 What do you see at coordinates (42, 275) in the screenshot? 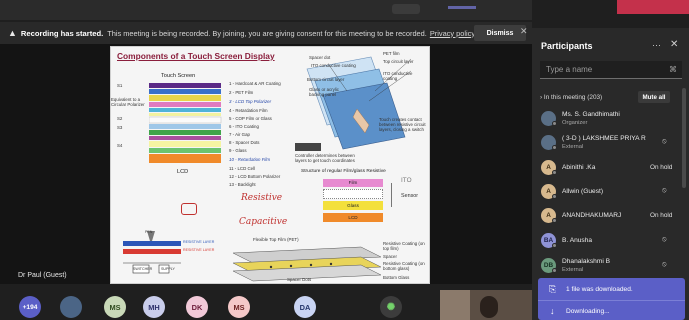
I see `presenter-name: Dr Paul (Guest)` at bounding box center [42, 275].